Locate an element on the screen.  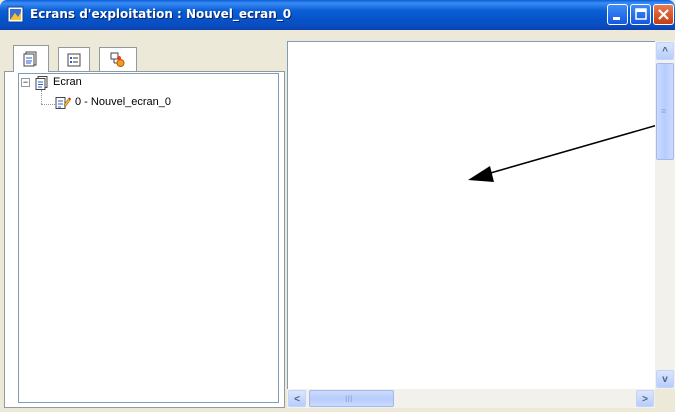
screen-folder-icon is located at coordinates (41, 83).